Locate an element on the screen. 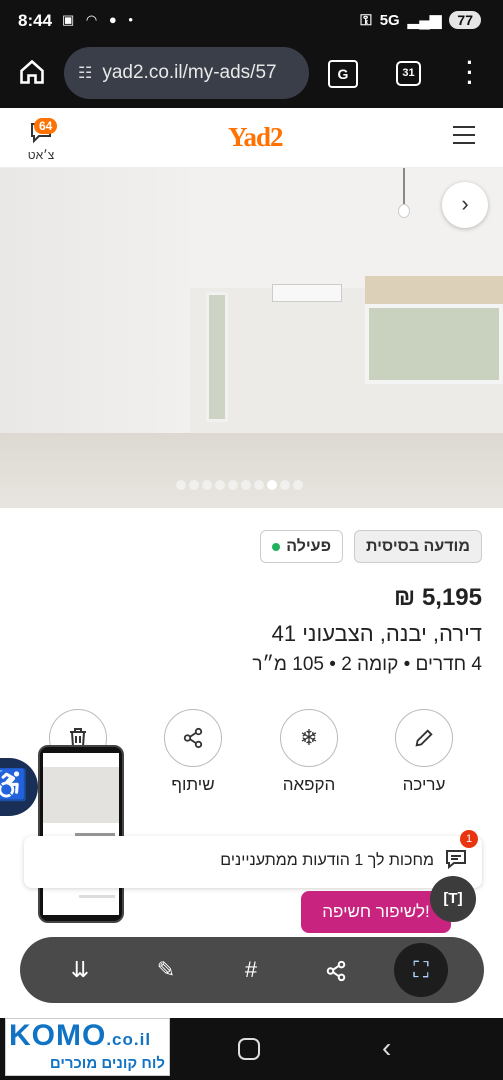  status-chip: פעילה is located at coordinates (301, 546).